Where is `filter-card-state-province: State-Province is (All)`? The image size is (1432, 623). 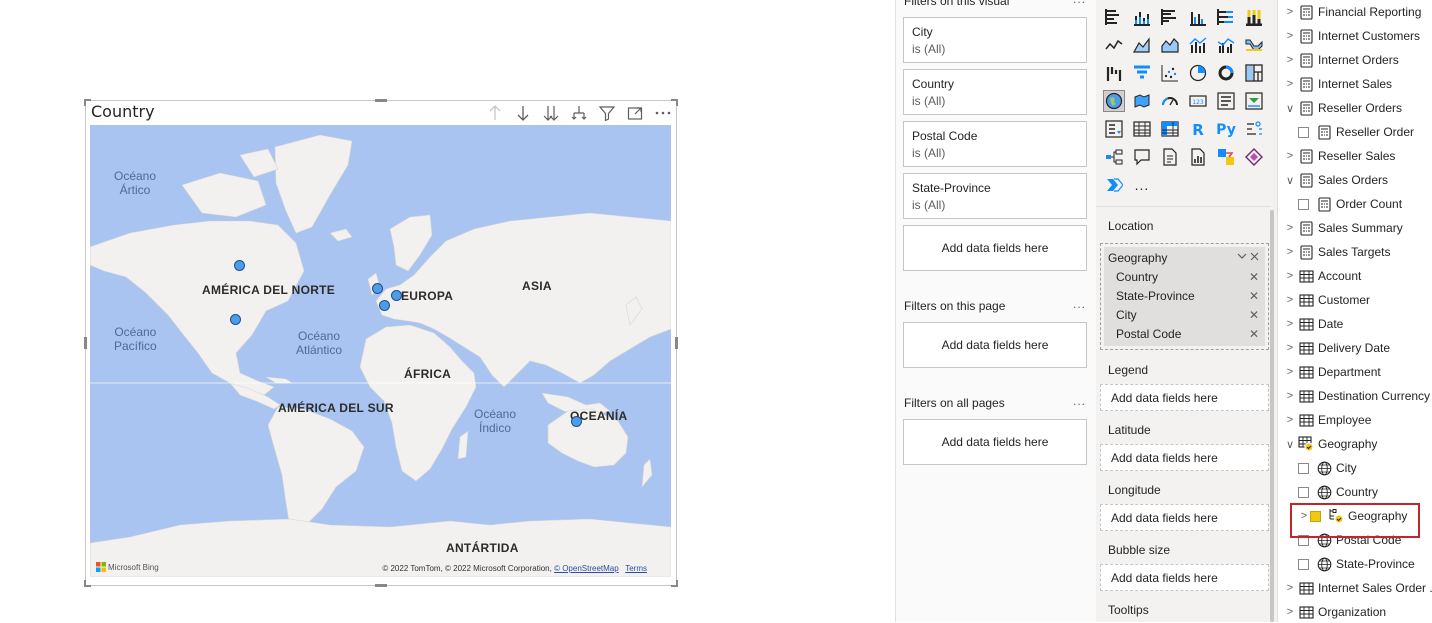
filter-card-state-province: State-Province is (All) is located at coordinates (995, 196).